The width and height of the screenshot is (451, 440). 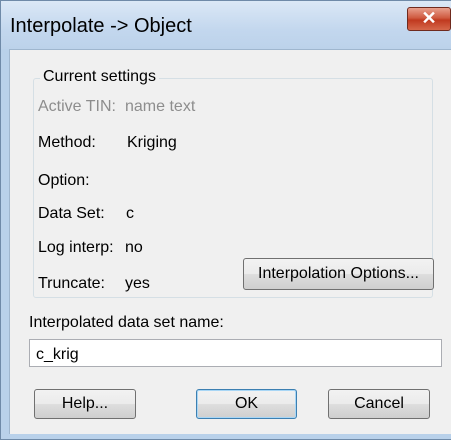 What do you see at coordinates (126, 322) in the screenshot?
I see `dataset-name-label: Interpolated data set name:` at bounding box center [126, 322].